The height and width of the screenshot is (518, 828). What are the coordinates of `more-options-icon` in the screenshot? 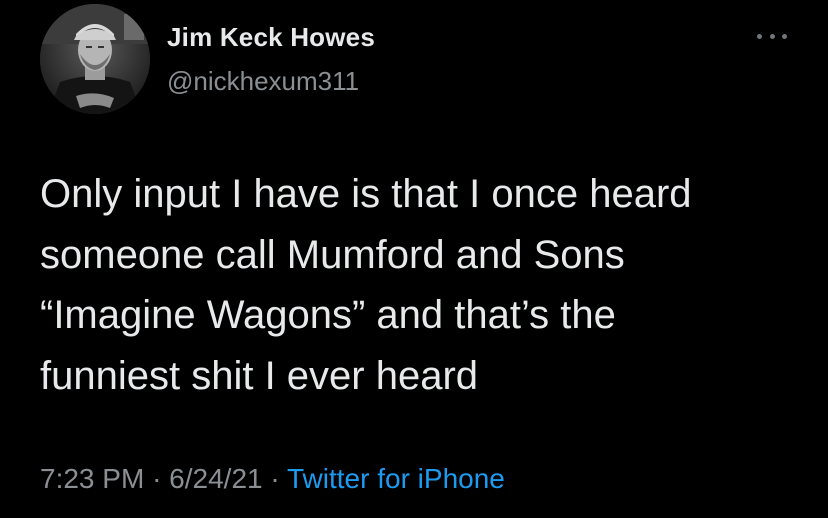 It's located at (772, 36).